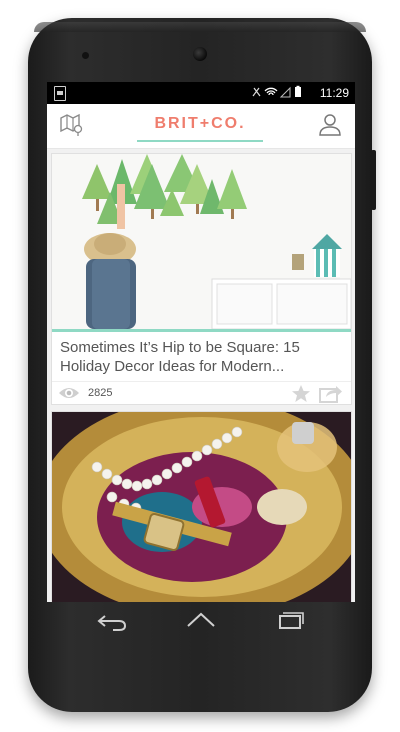 The height and width of the screenshot is (732, 400). Describe the element at coordinates (201, 93) in the screenshot. I see `status-bar: 11:29` at that location.